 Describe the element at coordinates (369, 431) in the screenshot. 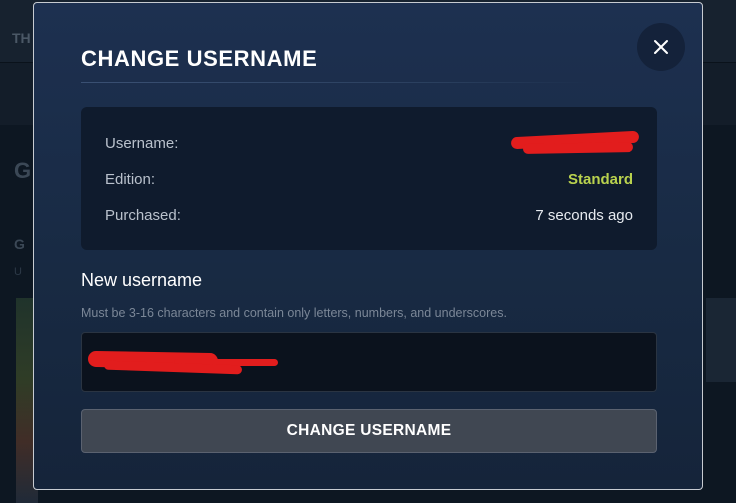

I see `change-username-button: CHANGE USERNAME` at that location.